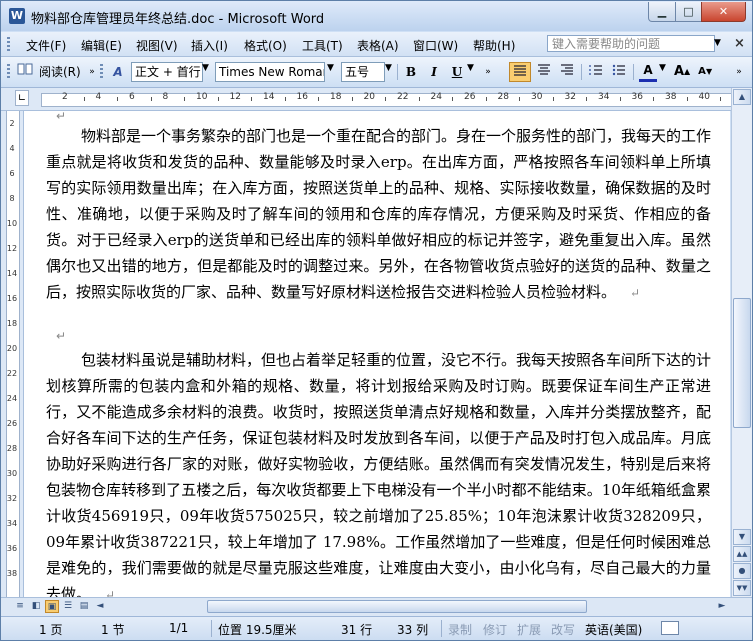  I want to click on ruler-number: 26, so click(470, 97).